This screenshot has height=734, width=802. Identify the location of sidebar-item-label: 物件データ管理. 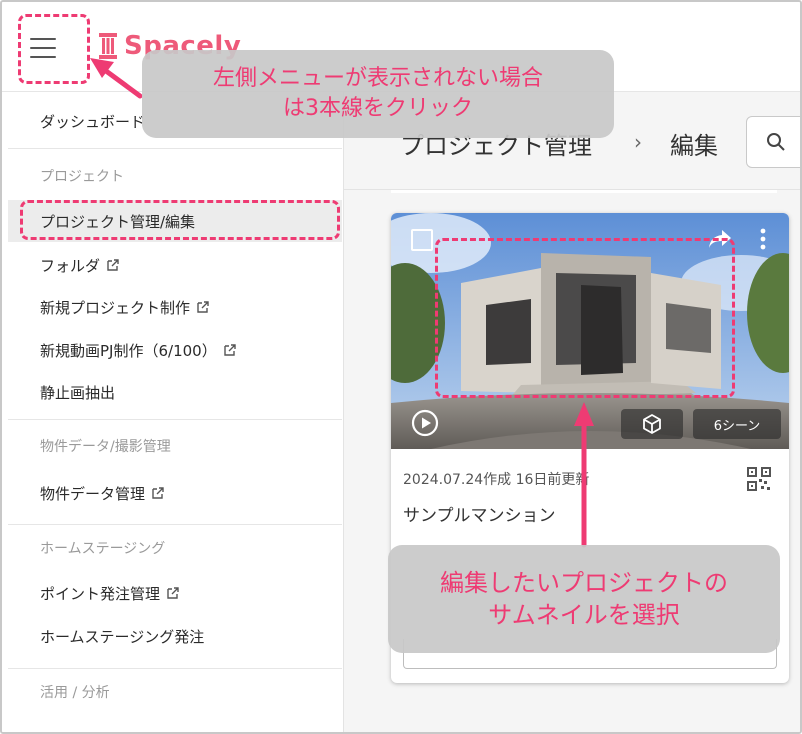
(93, 493).